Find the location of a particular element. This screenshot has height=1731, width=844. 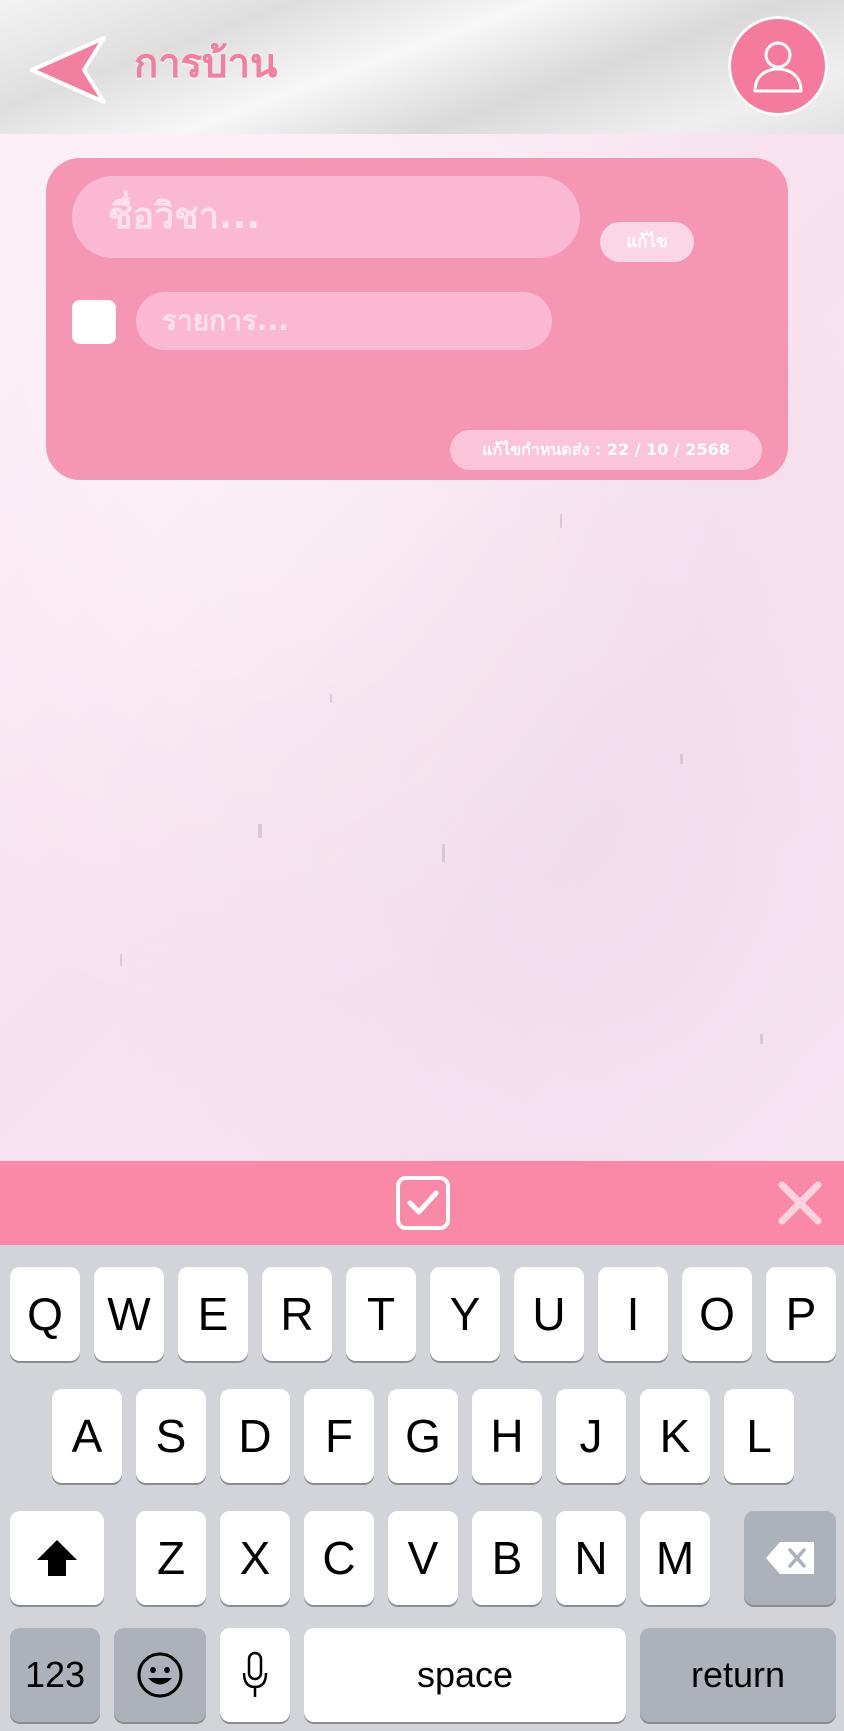

key-q: Q is located at coordinates (45, 1314).